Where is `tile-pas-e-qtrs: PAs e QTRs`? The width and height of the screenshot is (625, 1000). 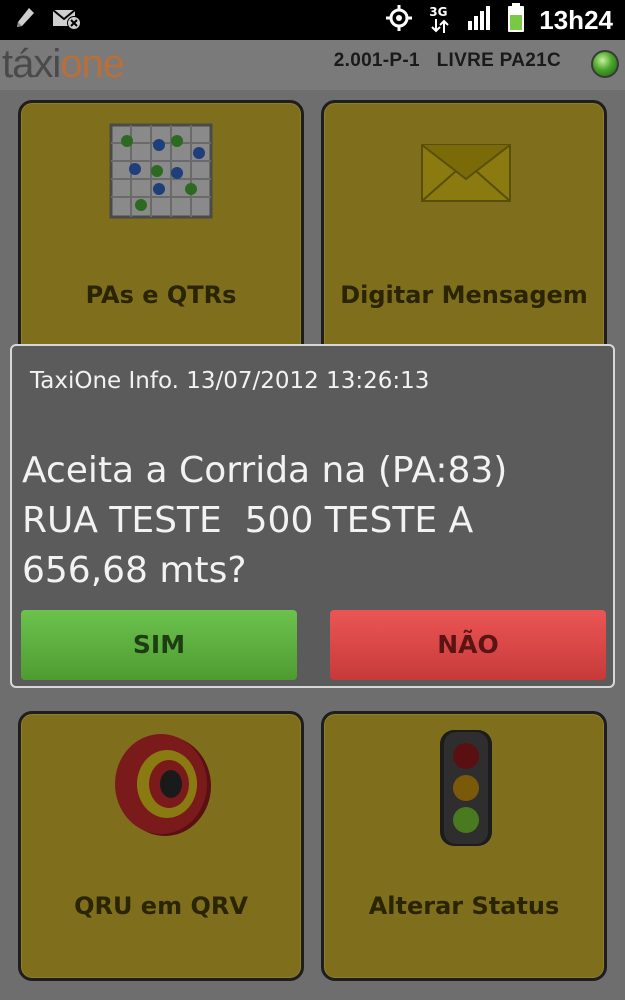
tile-pas-e-qtrs: PAs e QTRs is located at coordinates (161, 235).